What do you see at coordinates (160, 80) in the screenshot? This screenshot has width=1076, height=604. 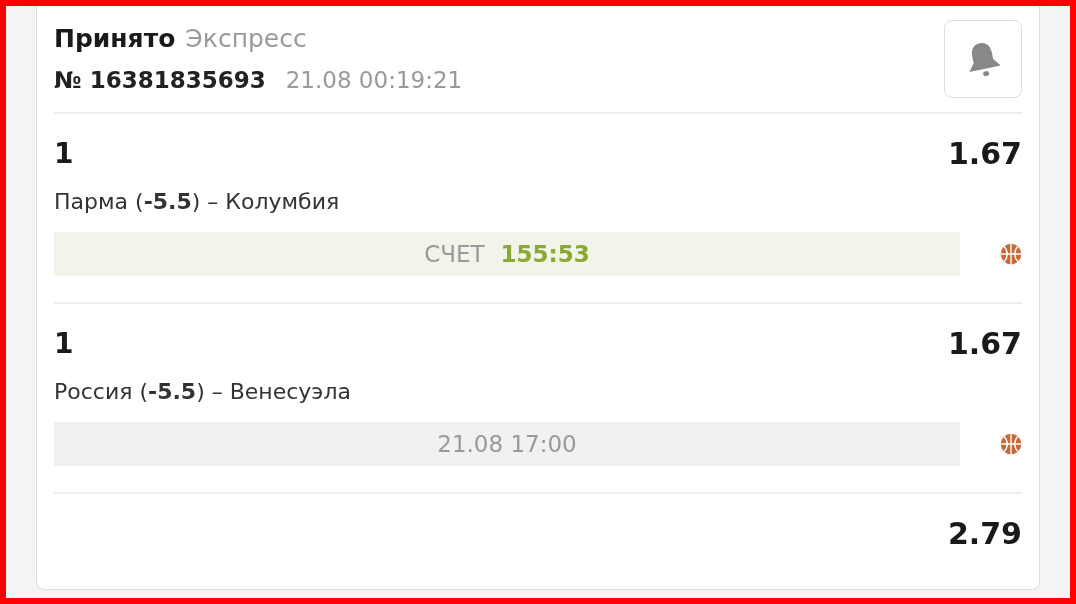 I see `bet-number: № 16381835693` at bounding box center [160, 80].